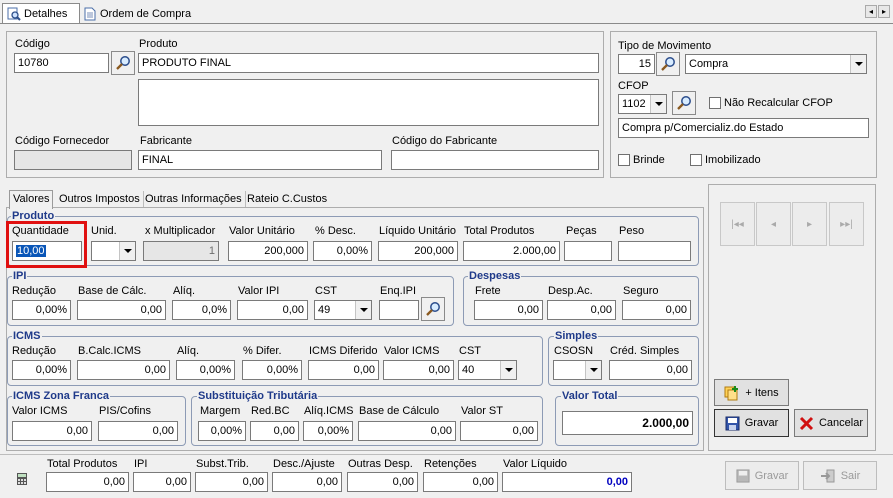 Image resolution: width=893 pixels, height=498 pixels. Describe the element at coordinates (495, 160) in the screenshot. I see `cod-fabricante-input` at that location.